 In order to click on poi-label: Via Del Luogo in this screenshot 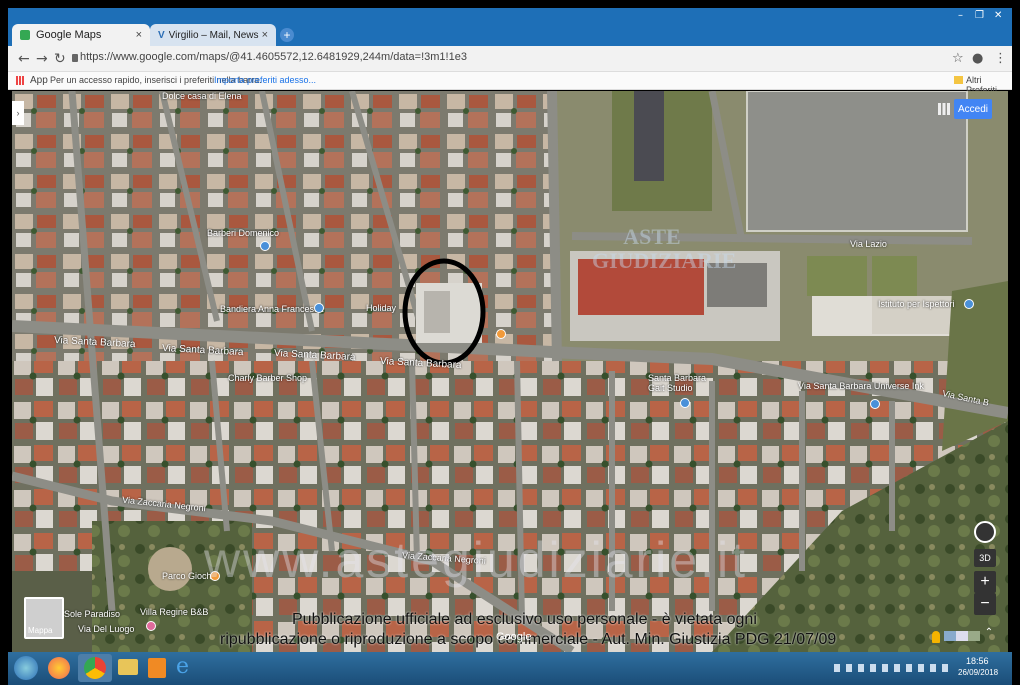, I will do `click(106, 629)`.